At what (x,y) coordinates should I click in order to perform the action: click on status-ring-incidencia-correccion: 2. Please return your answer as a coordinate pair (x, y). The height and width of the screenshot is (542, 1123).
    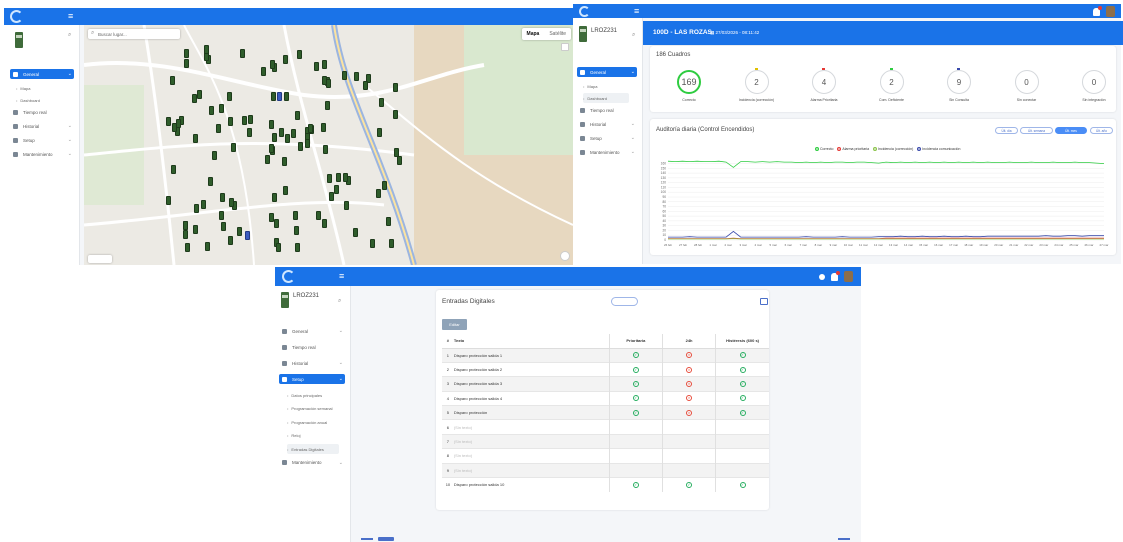
    Looking at the image, I should click on (756, 82).